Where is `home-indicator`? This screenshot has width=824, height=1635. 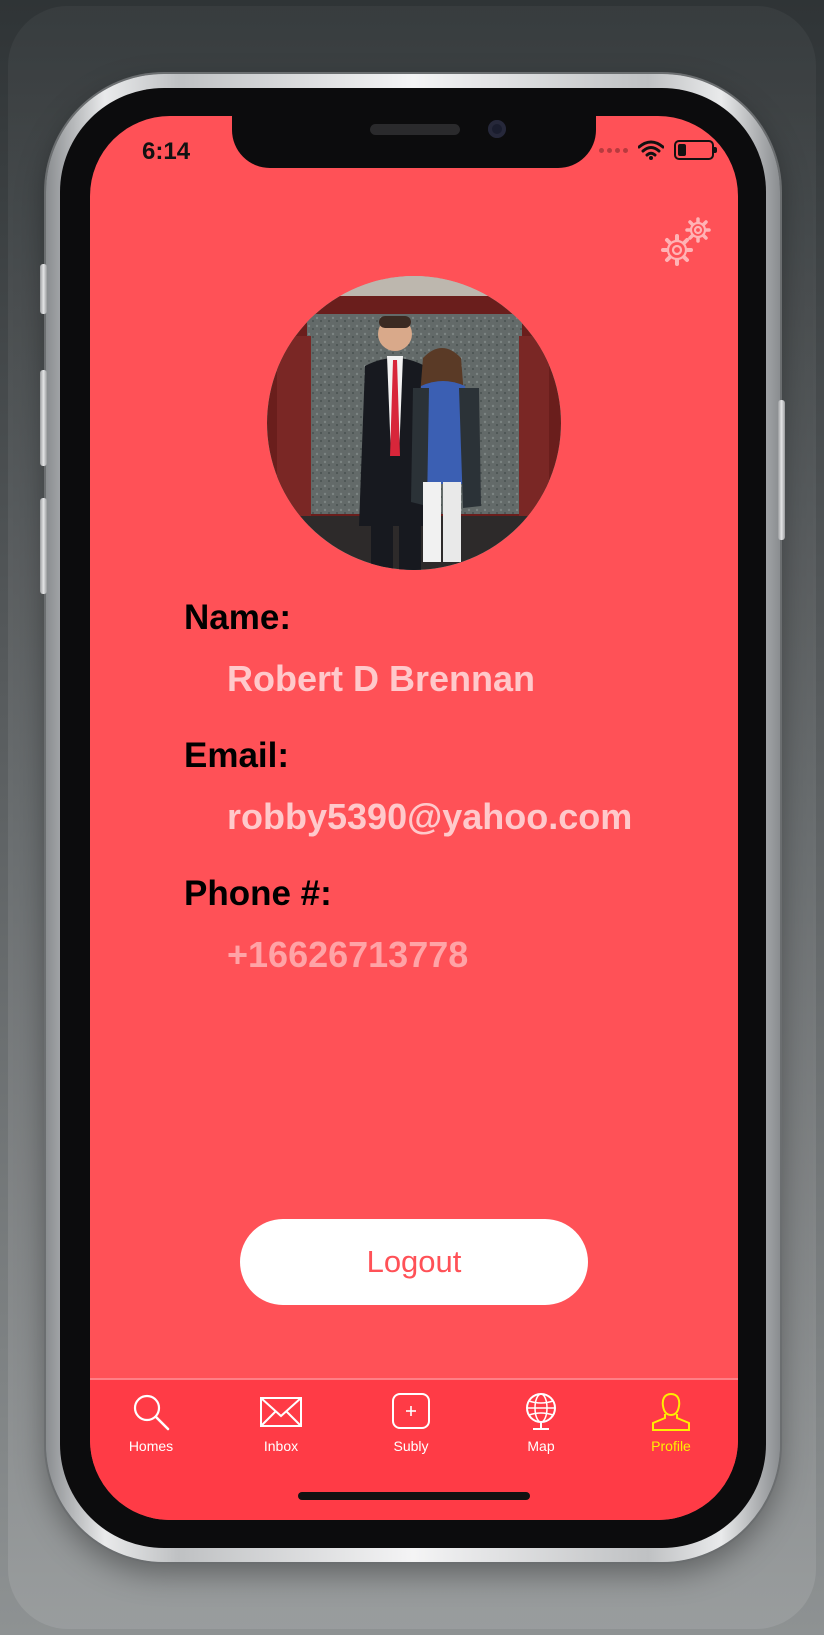 home-indicator is located at coordinates (414, 1496).